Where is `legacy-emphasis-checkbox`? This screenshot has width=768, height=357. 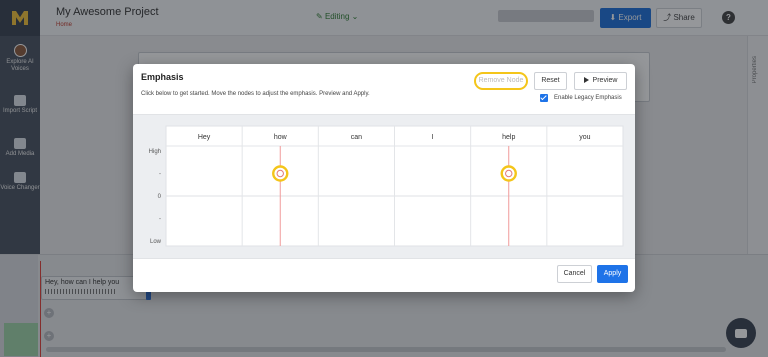 legacy-emphasis-checkbox is located at coordinates (544, 98).